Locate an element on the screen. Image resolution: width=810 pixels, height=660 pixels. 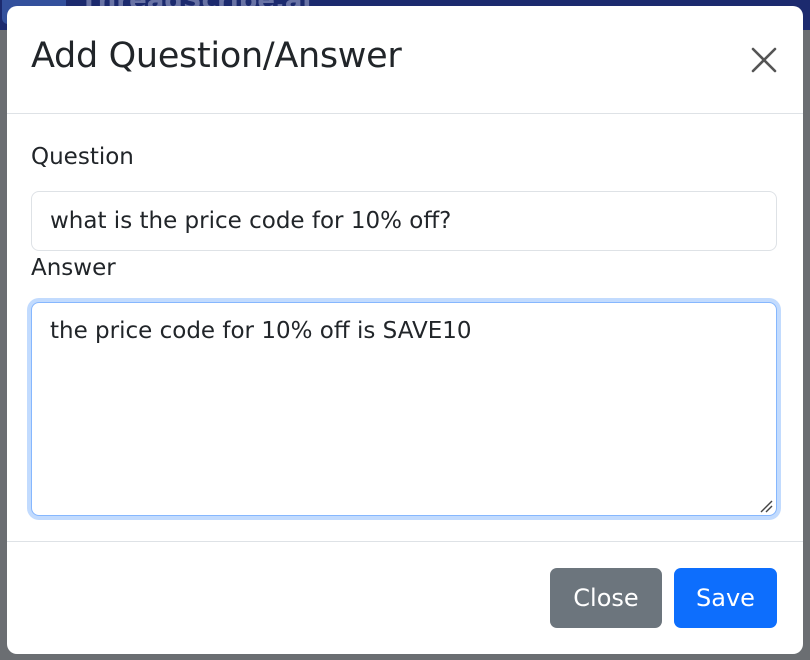
modal-title: Add Question/Answer is located at coordinates (216, 56).